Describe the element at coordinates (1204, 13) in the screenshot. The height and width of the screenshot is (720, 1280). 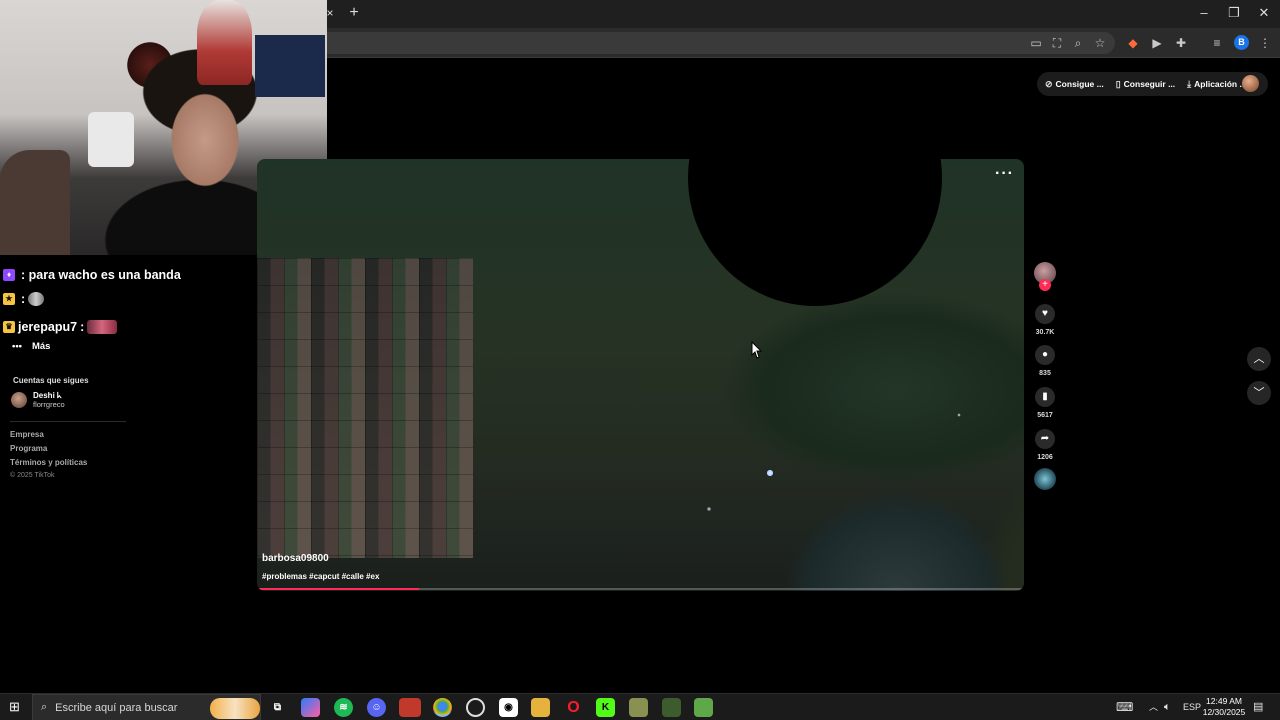
I see `minimize-button: –` at that location.